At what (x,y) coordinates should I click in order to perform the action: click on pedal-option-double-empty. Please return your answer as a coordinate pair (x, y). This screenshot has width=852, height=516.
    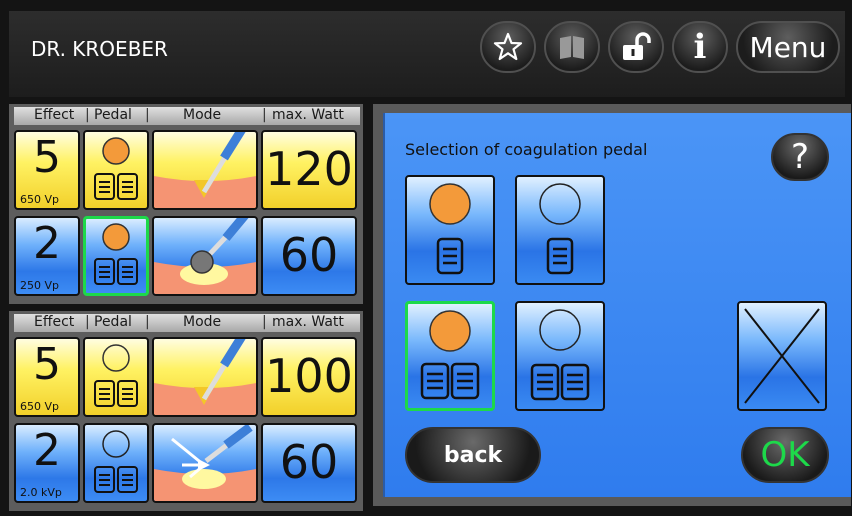
    Looking at the image, I should click on (560, 356).